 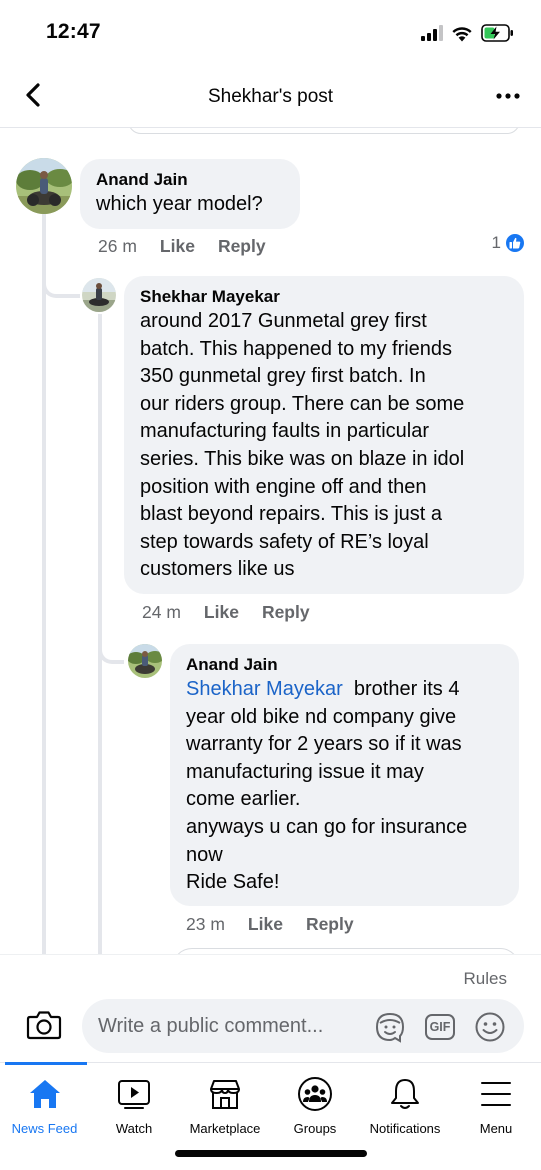 What do you see at coordinates (315, 1128) in the screenshot?
I see `tab-label: Groups` at bounding box center [315, 1128].